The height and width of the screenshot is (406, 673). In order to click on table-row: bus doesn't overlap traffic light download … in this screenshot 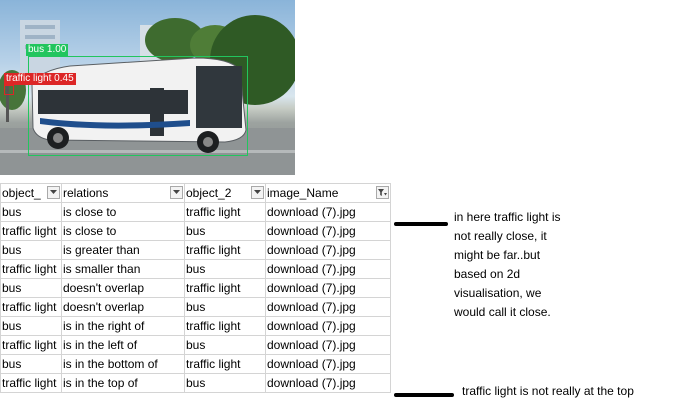, I will do `click(195, 288)`.